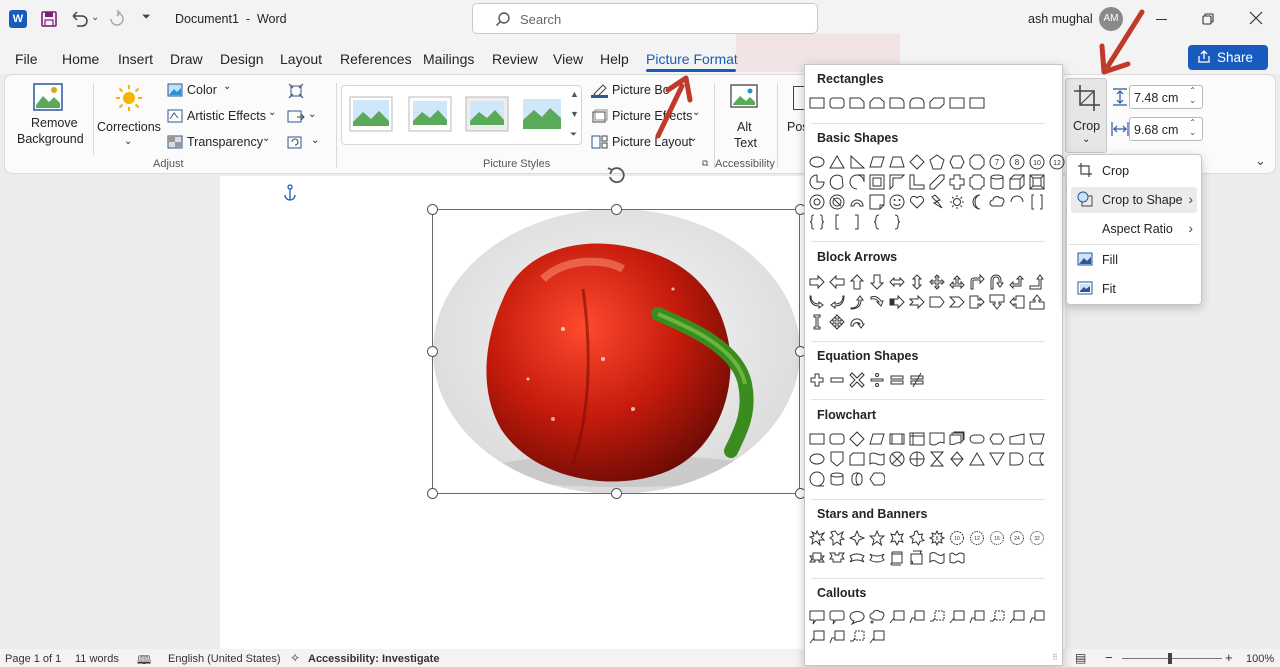  What do you see at coordinates (128, 115) in the screenshot?
I see `corrections-button: Corrections ⌄` at bounding box center [128, 115].